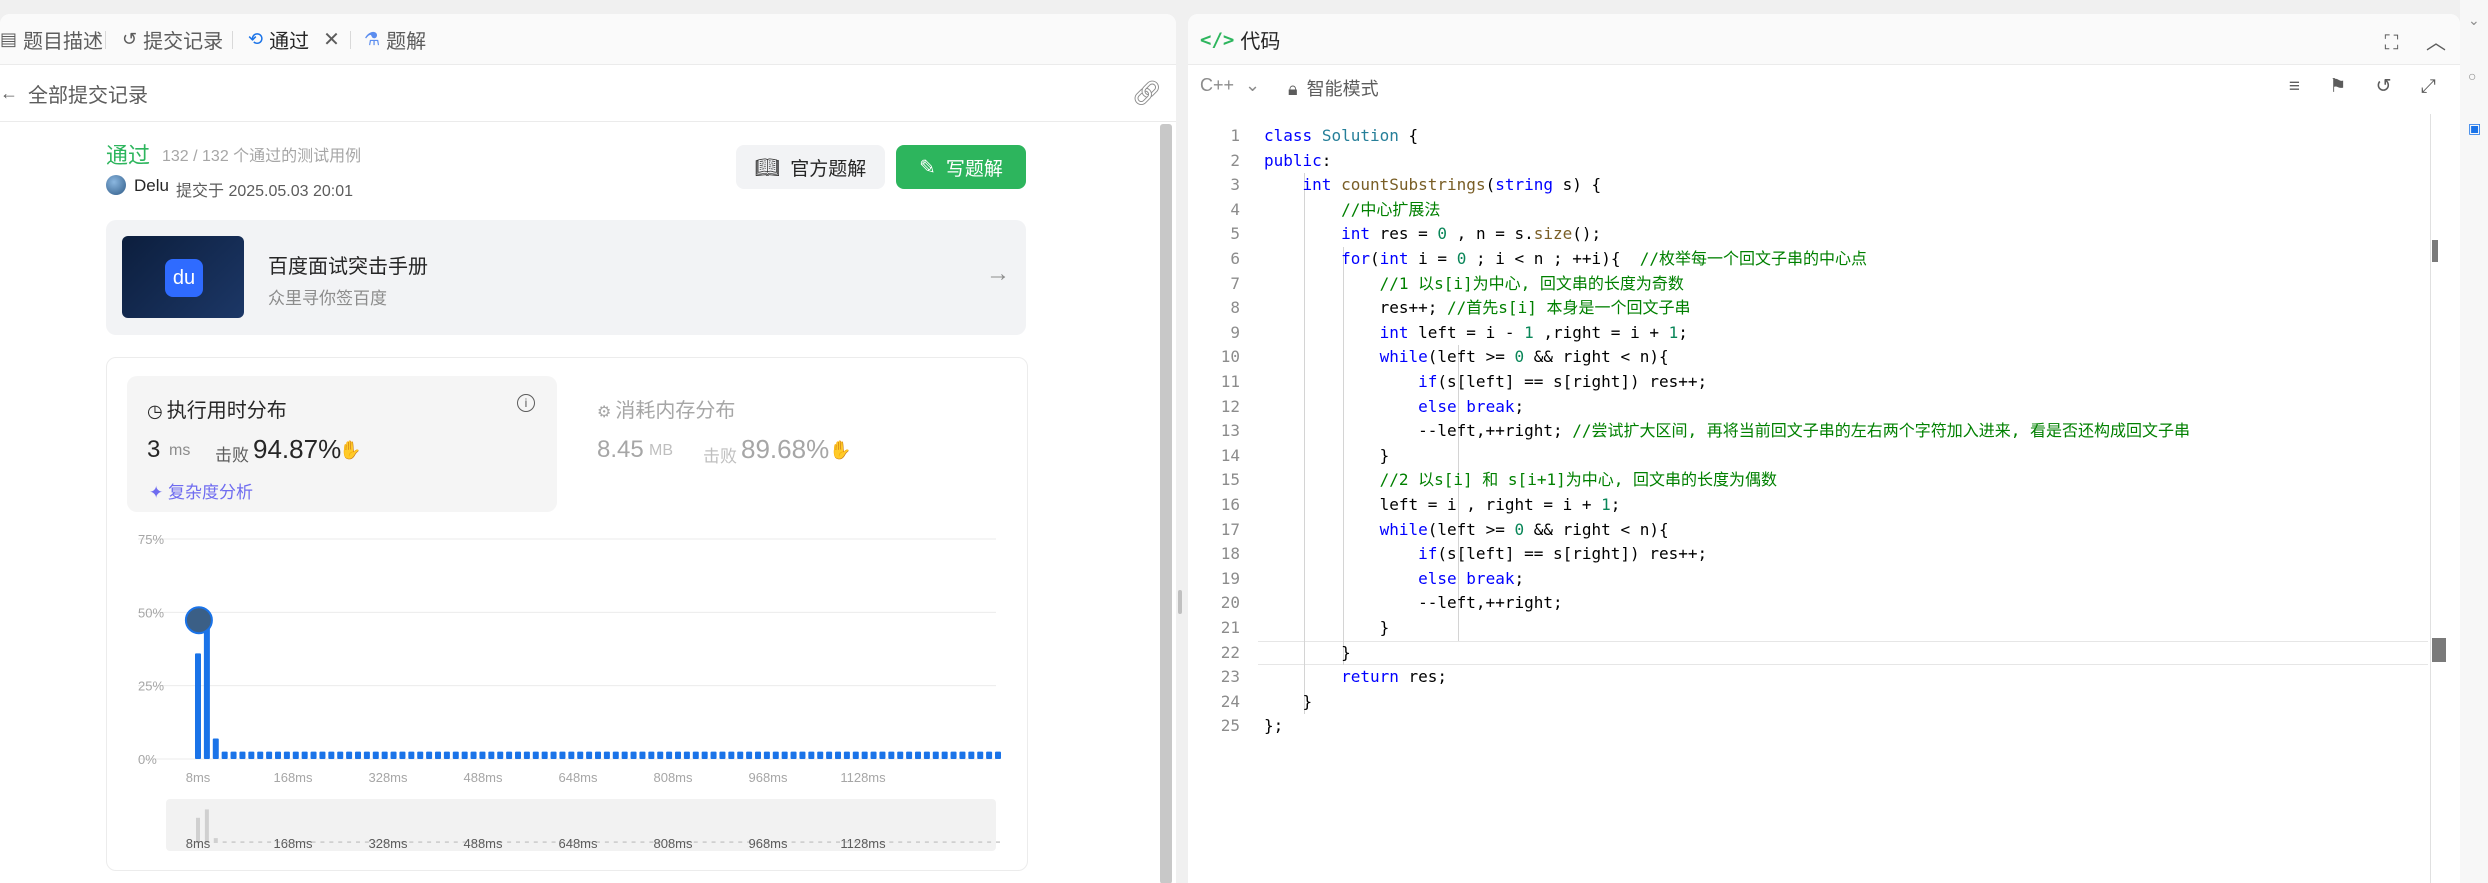 This screenshot has width=2488, height=883. What do you see at coordinates (1303, 136) in the screenshot?
I see `code-line: 1 class Solution {` at bounding box center [1303, 136].